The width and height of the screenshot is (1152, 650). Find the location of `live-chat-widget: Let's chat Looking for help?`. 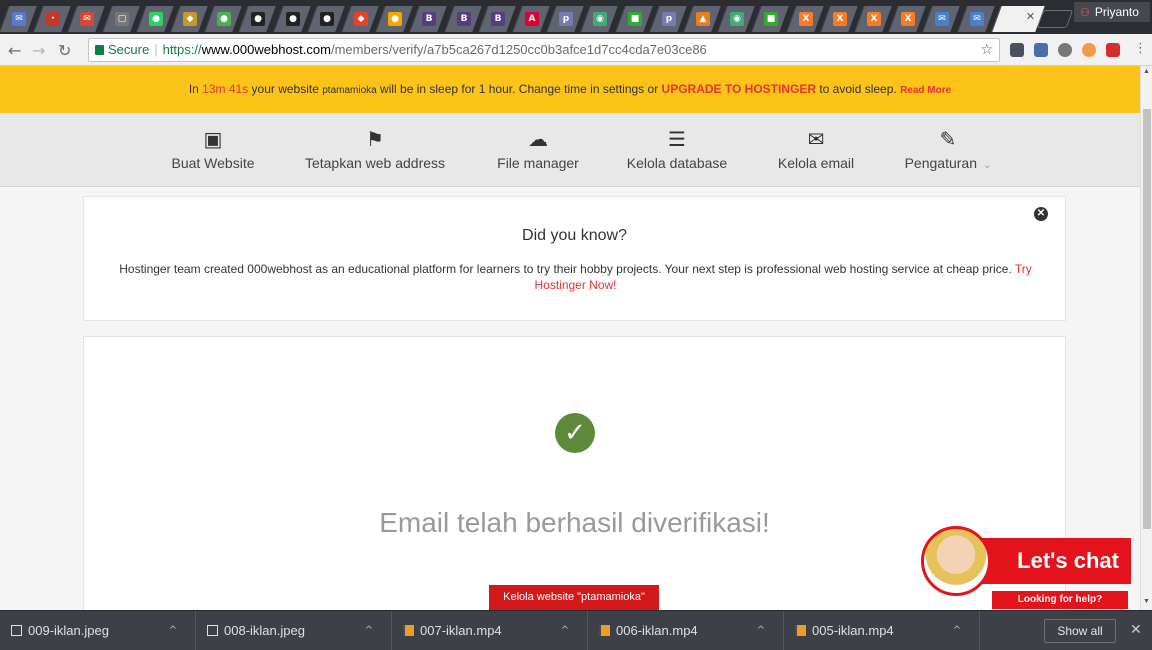

live-chat-widget: Let's chat Looking for help? is located at coordinates (1027, 568).